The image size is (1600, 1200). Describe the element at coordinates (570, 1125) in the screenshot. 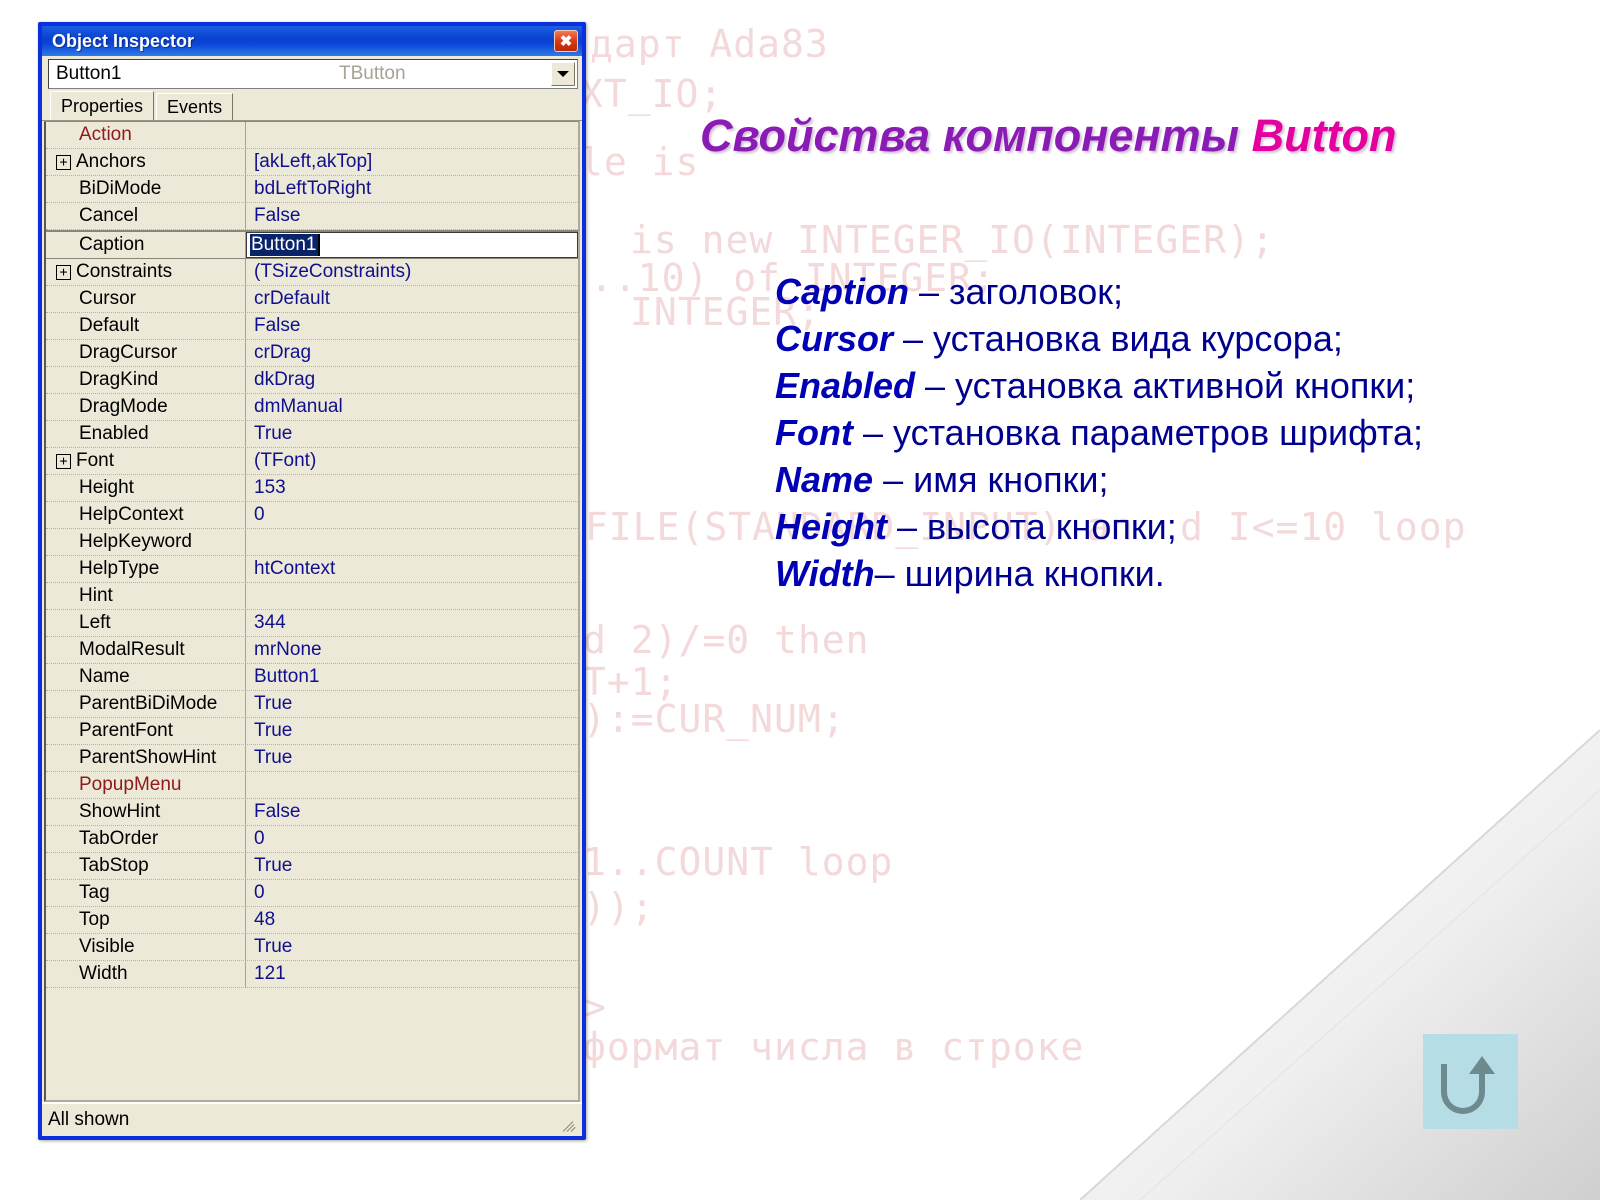

I see `resize-grip-icon` at that location.